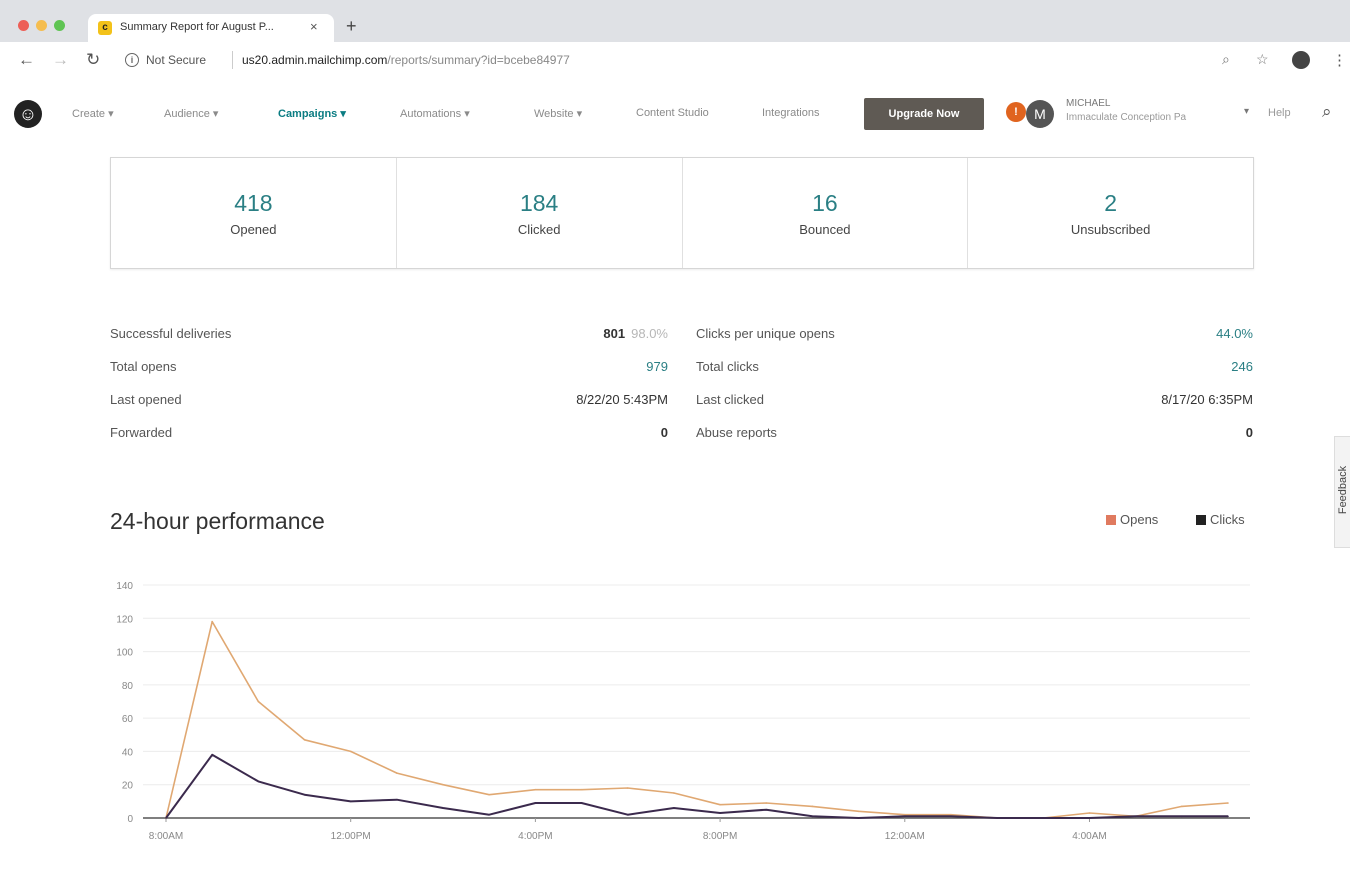 This screenshot has width=1350, height=896. What do you see at coordinates (28, 114) in the screenshot?
I see `mailchimp-logo-icon: ☺` at bounding box center [28, 114].